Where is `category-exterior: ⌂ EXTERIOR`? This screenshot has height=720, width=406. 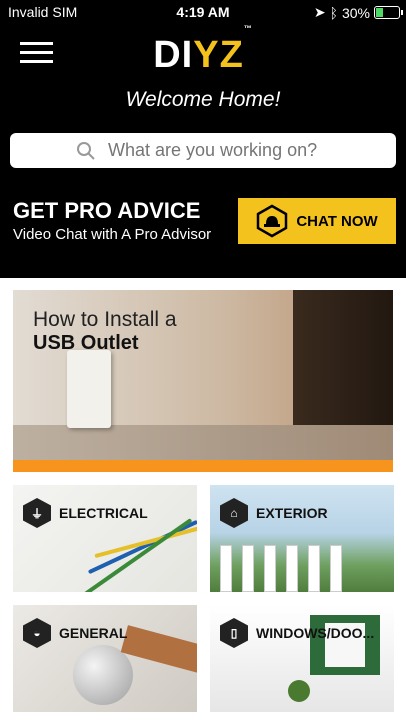 category-exterior: ⌂ EXTERIOR is located at coordinates (302, 538).